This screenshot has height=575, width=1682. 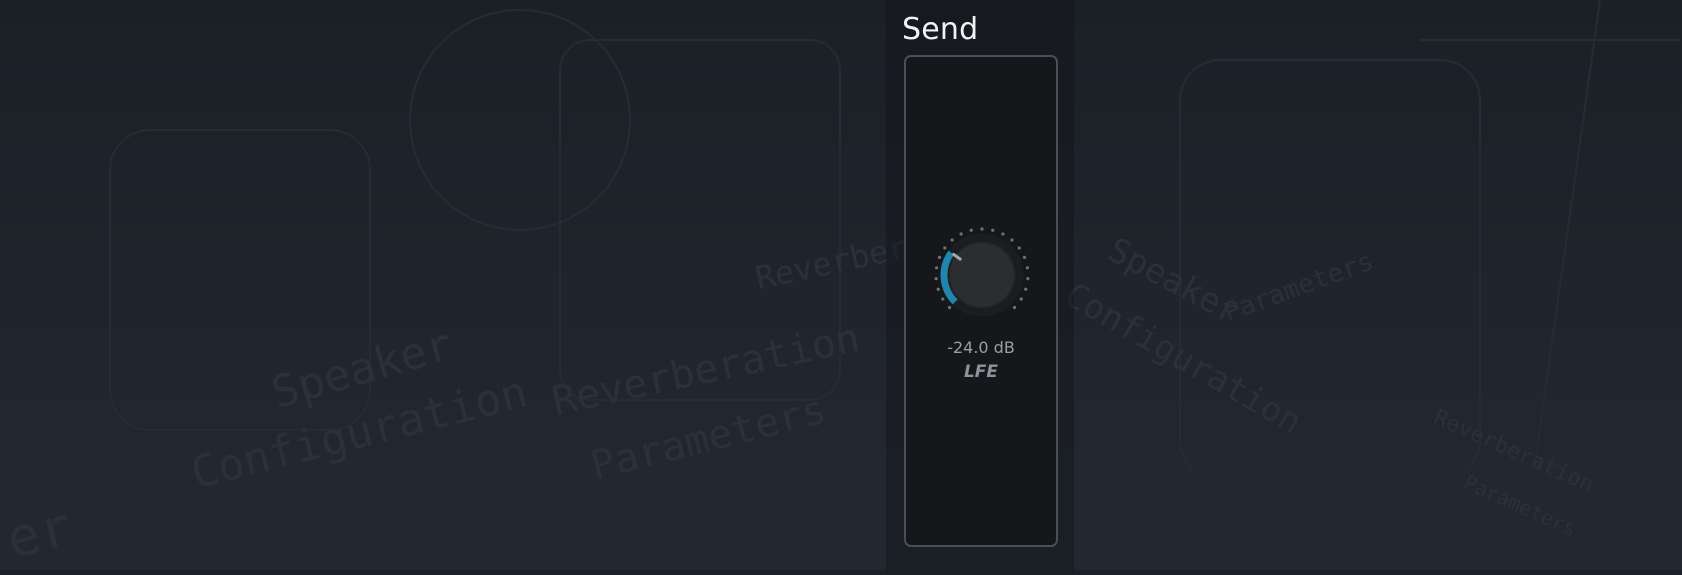 I want to click on send-section-title: Send, so click(x=940, y=29).